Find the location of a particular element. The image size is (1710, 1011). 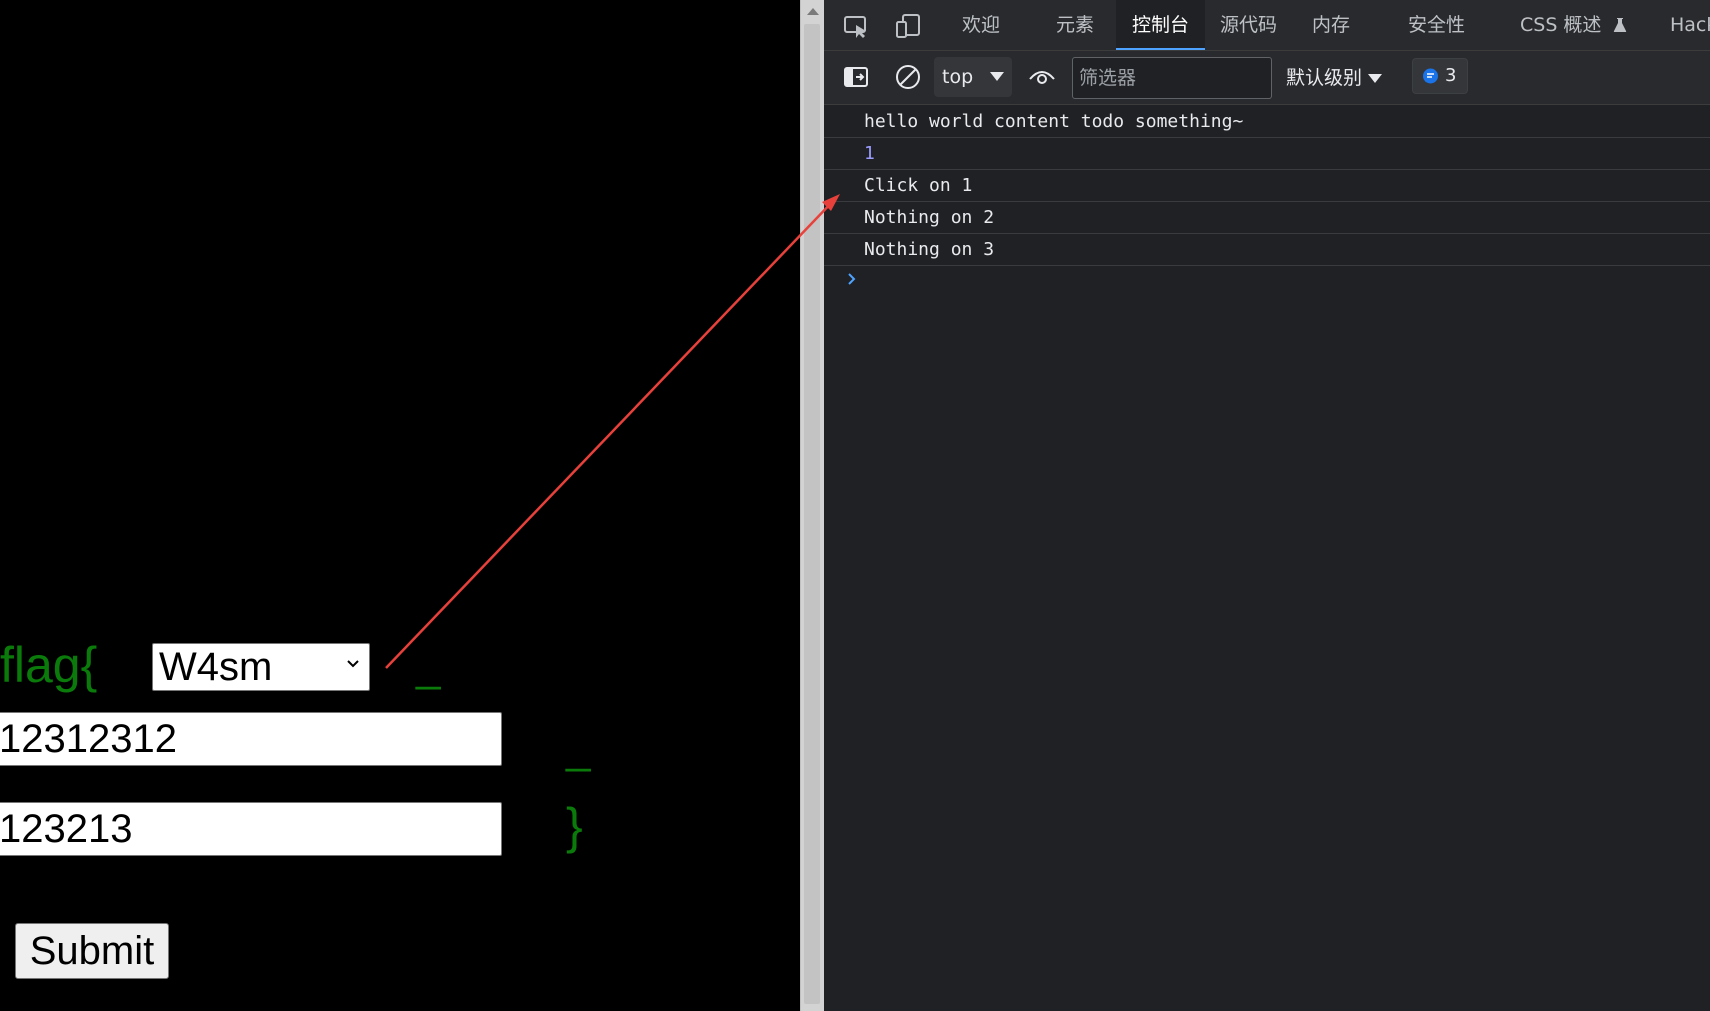

clear-console-icon is located at coordinates (908, 77).